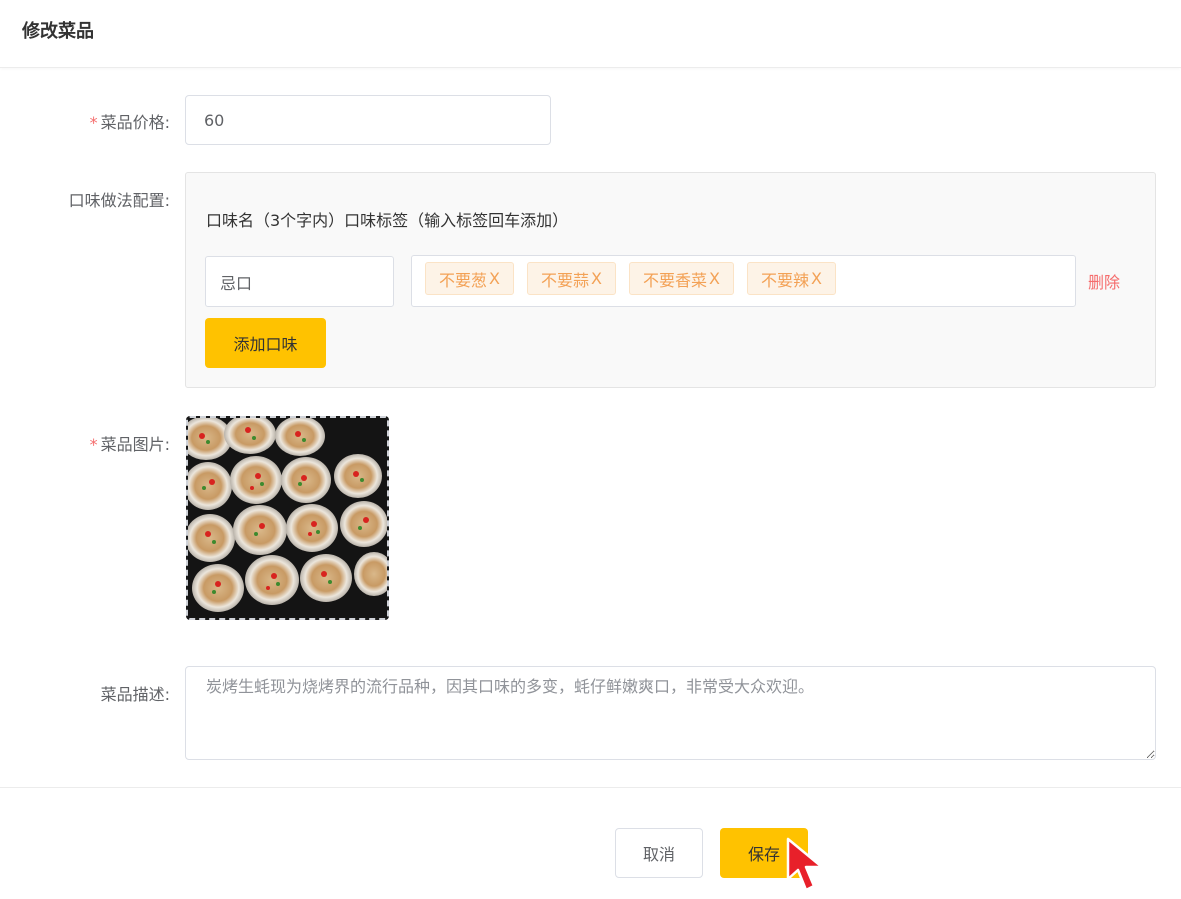 This screenshot has width=1181, height=899. What do you see at coordinates (784, 280) in the screenshot?
I see `tag-label: 不要辣` at bounding box center [784, 280].